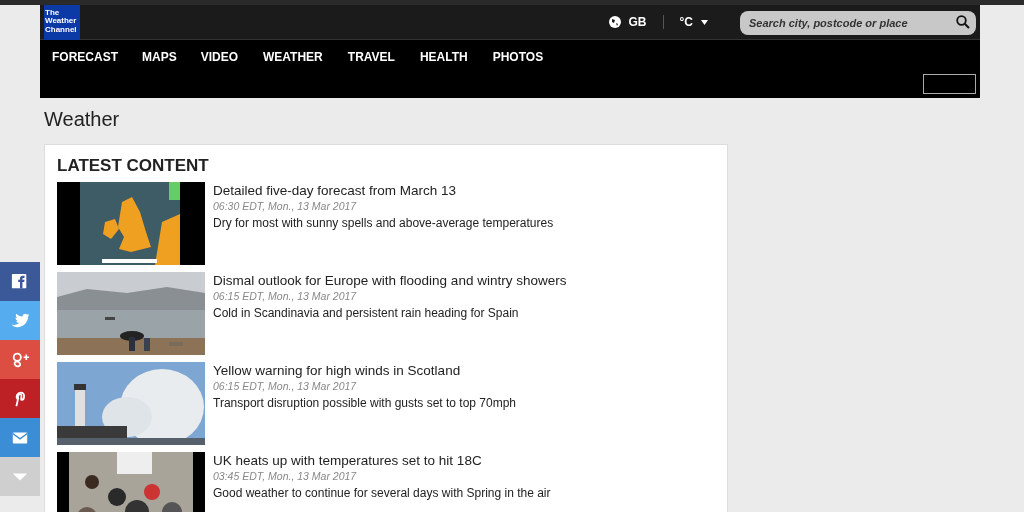  Describe the element at coordinates (949, 84) in the screenshot. I see `empty-box` at that location.